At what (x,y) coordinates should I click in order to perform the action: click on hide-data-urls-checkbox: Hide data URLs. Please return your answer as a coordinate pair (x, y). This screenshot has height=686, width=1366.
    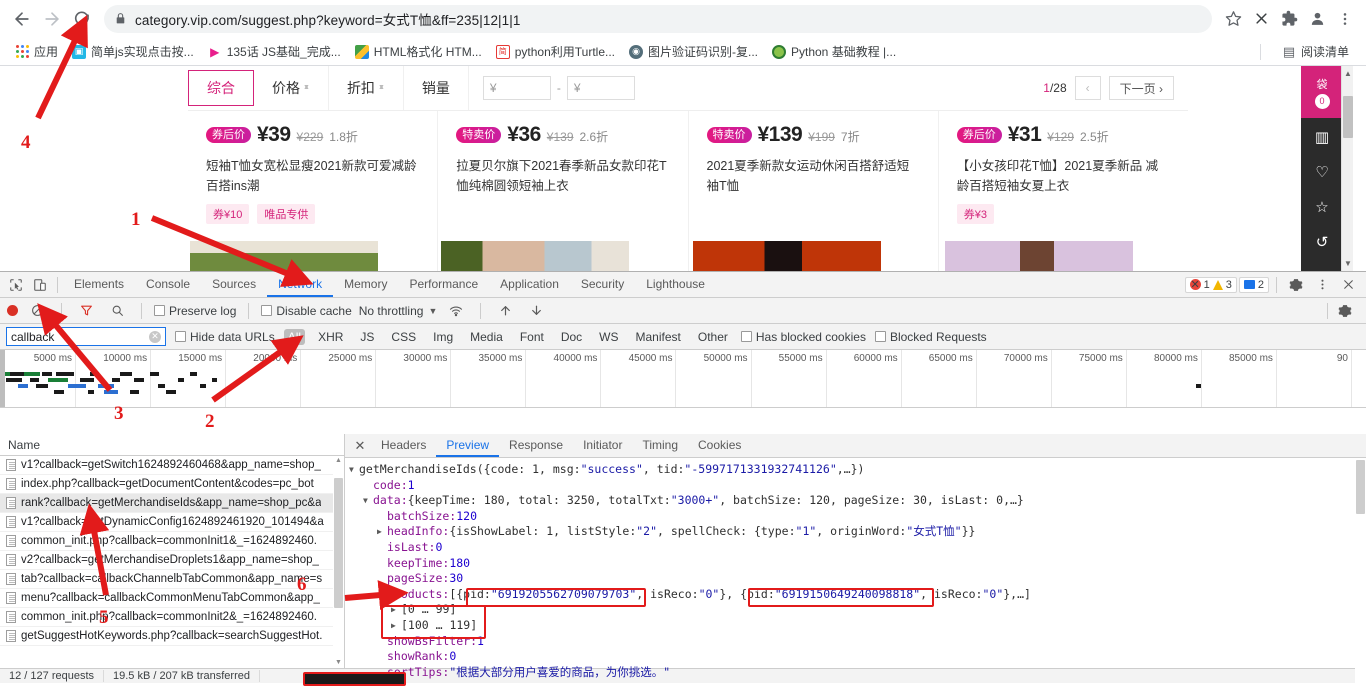
    Looking at the image, I should click on (225, 337).